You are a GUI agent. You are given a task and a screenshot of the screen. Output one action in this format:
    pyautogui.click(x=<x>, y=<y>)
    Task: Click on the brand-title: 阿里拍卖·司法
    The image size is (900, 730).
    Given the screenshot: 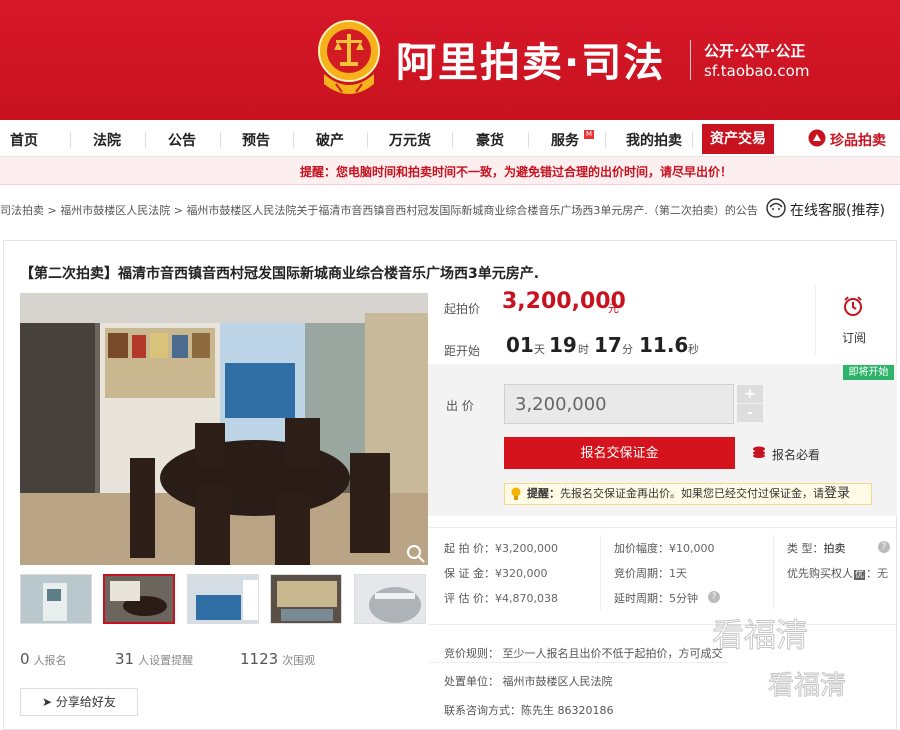 What is the action you would take?
    pyautogui.click(x=530, y=59)
    